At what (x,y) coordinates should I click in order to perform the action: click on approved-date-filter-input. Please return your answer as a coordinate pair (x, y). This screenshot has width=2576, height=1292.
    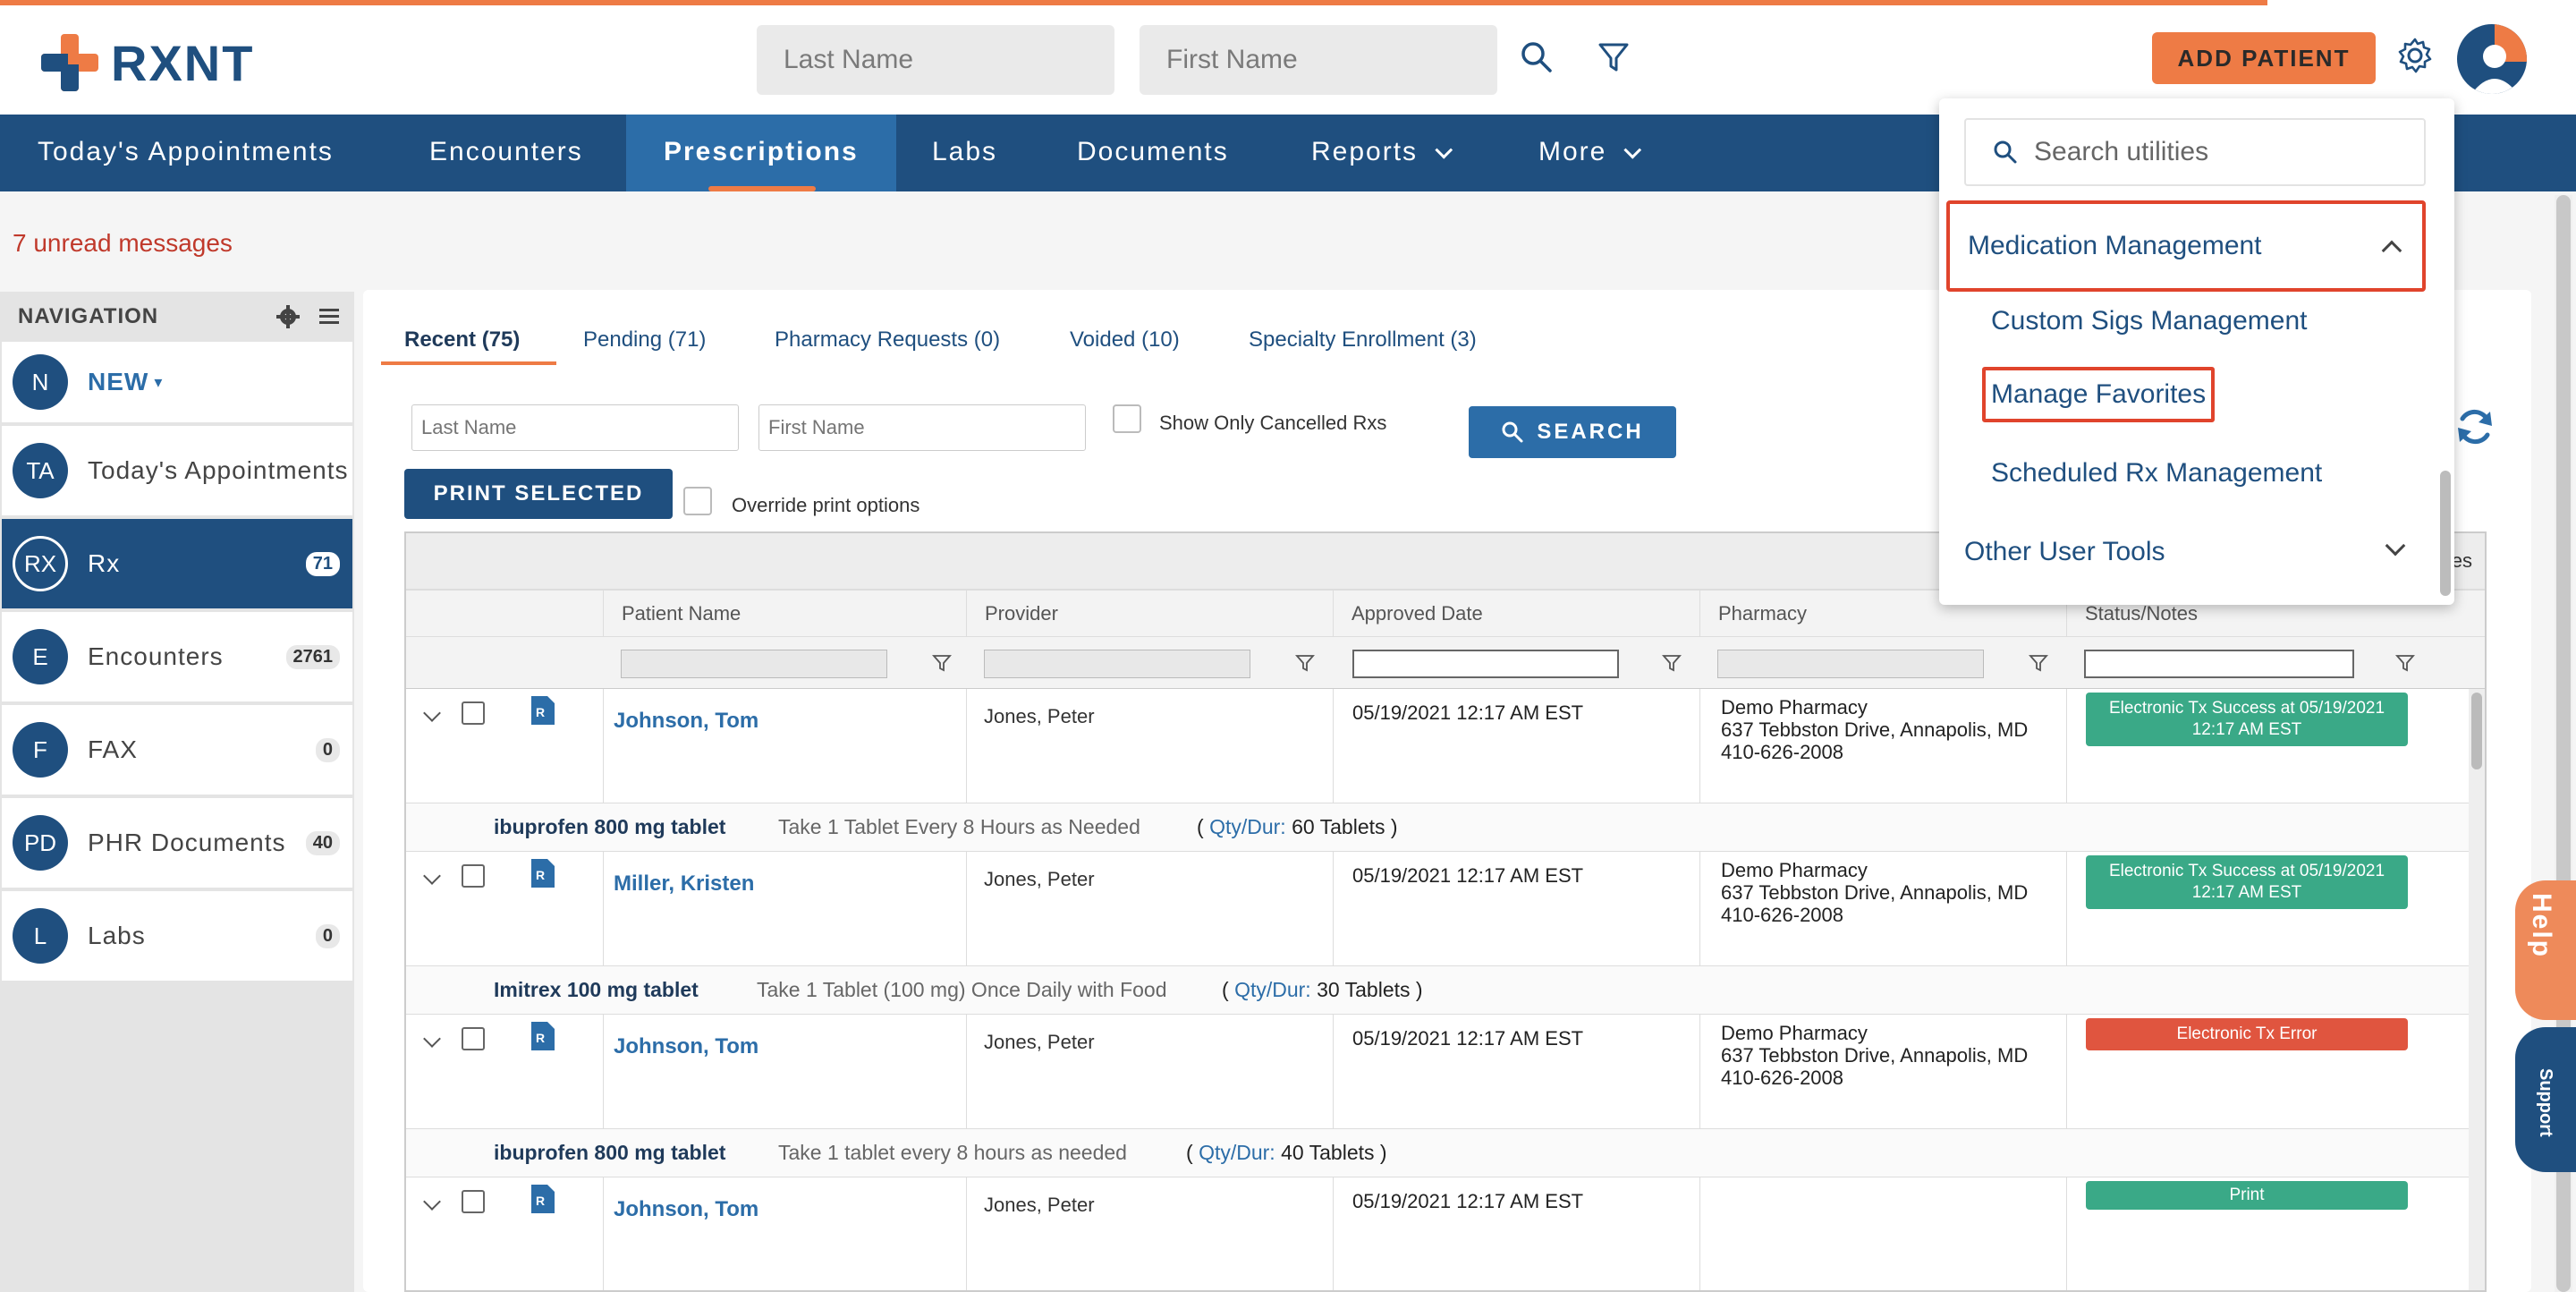
    Looking at the image, I should click on (1485, 664).